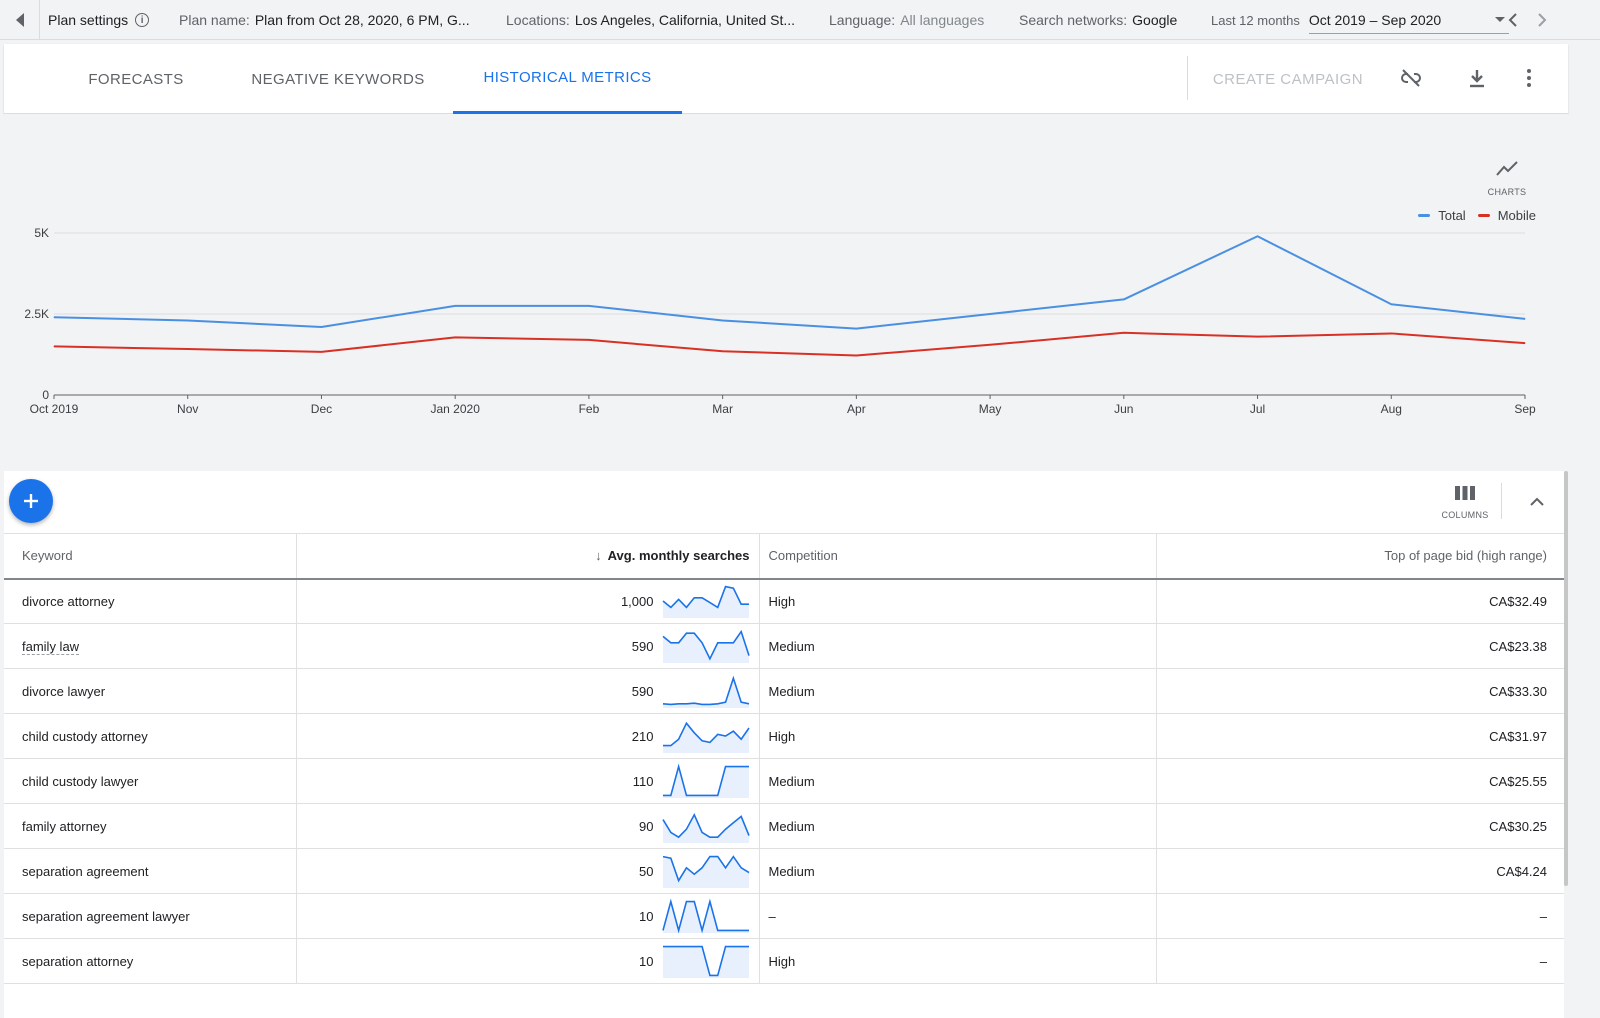 Image resolution: width=1600 pixels, height=1018 pixels. Describe the element at coordinates (1391, 409) in the screenshot. I see `x-tick-label: Aug` at that location.